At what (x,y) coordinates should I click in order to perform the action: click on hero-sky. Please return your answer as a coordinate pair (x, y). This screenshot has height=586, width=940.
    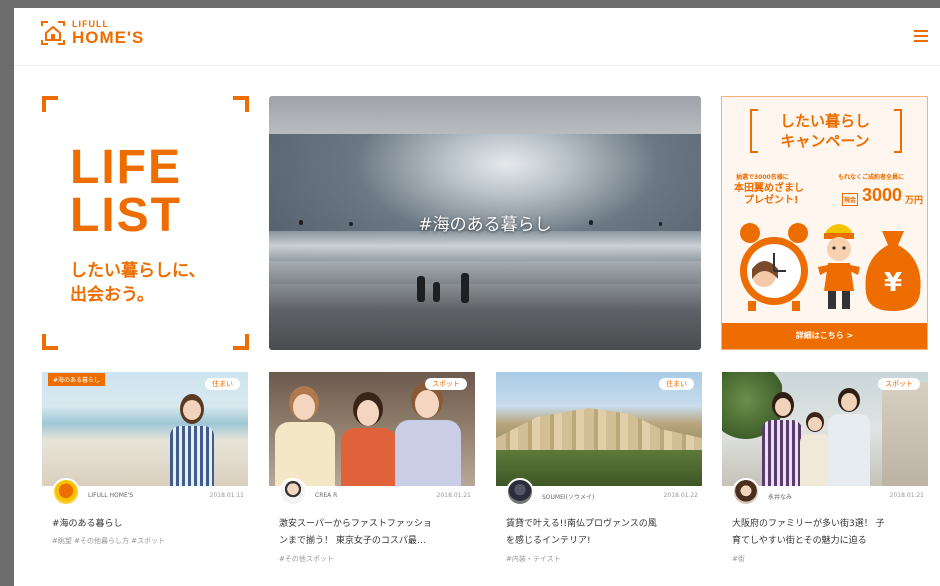
    Looking at the image, I should click on (485, 115).